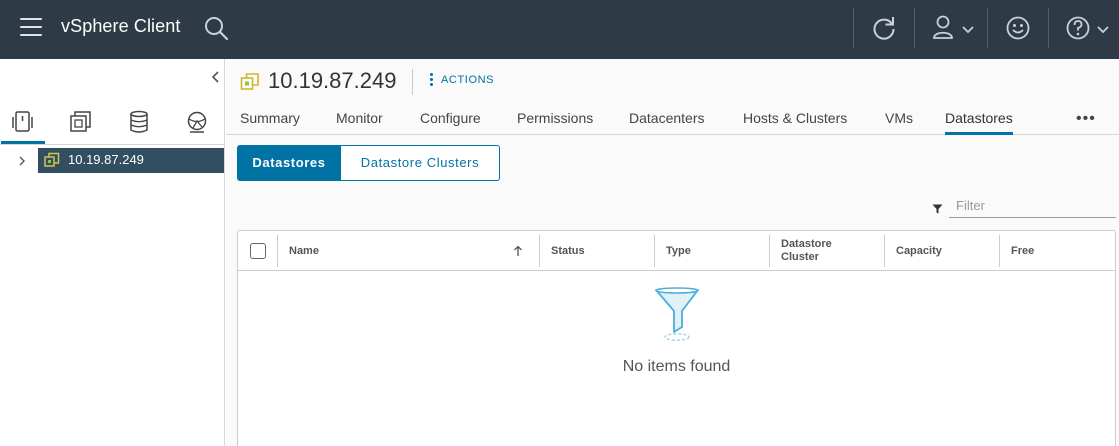 This screenshot has width=1119, height=446. Describe the element at coordinates (555, 122) in the screenshot. I see `tab-permissions: Permissions` at that location.